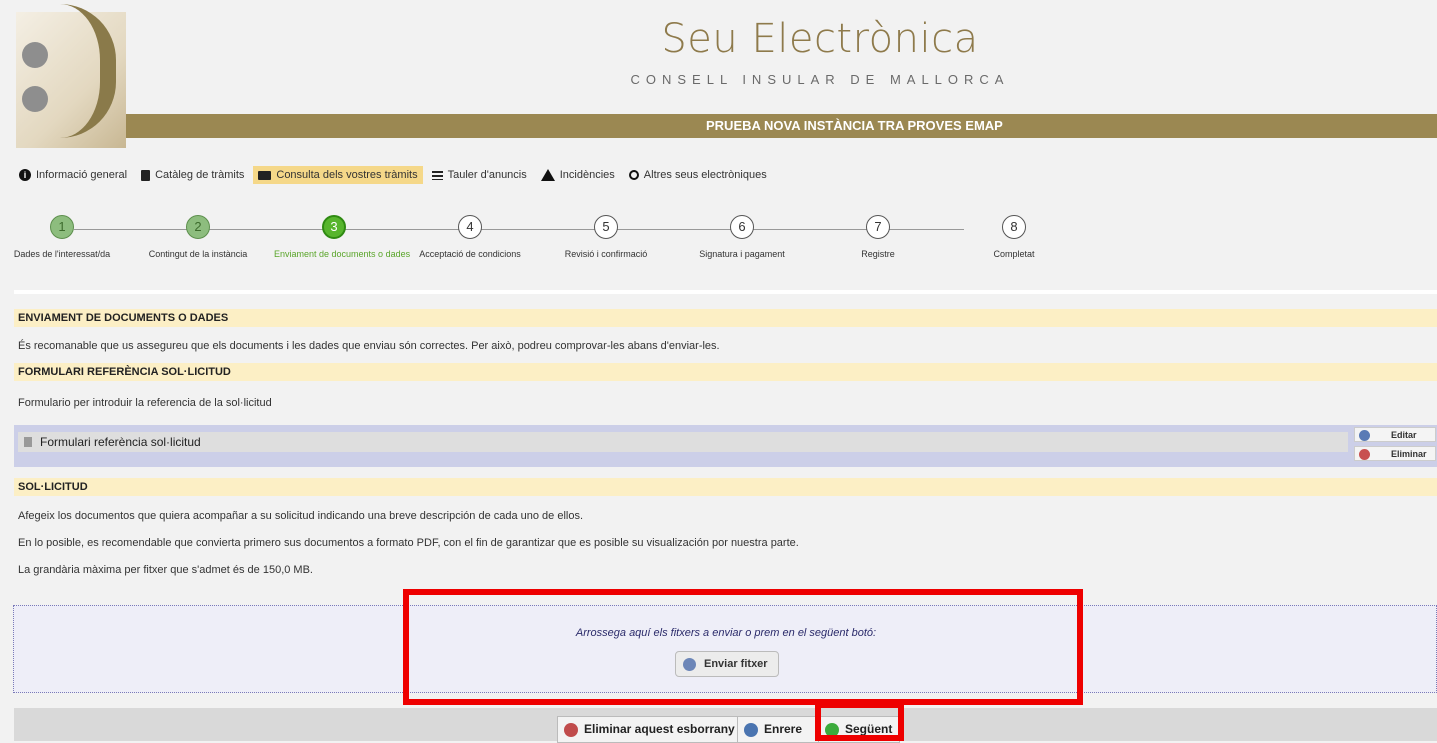  I want to click on section-title-request: SOL·LICITUD, so click(725, 487).